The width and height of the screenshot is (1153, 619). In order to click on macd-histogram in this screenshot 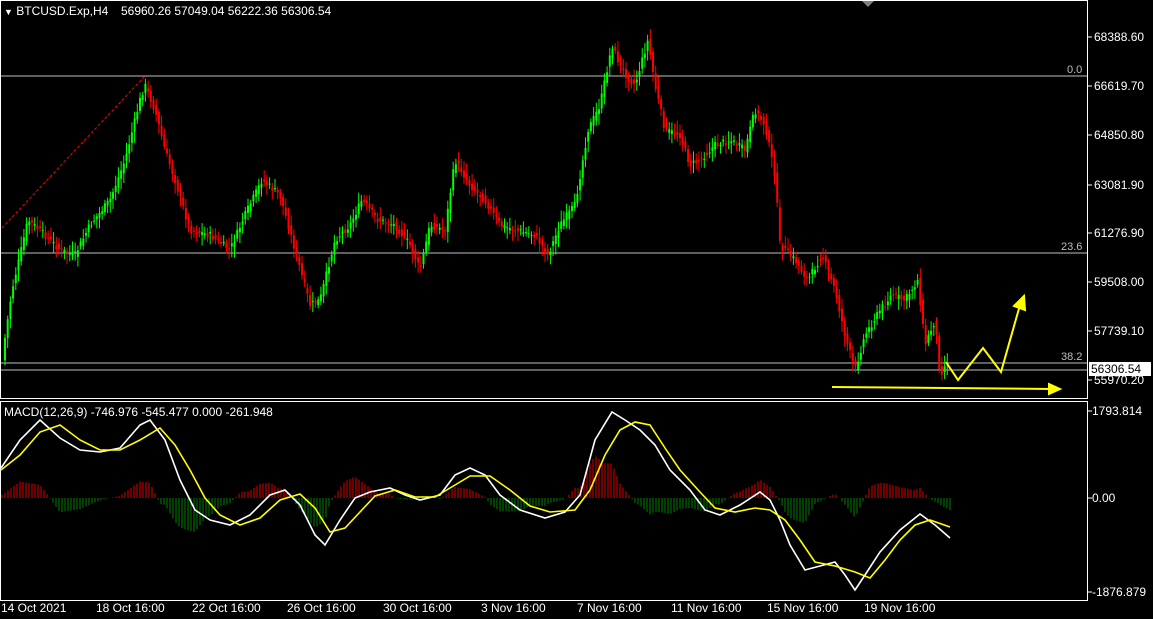, I will do `click(476, 494)`.